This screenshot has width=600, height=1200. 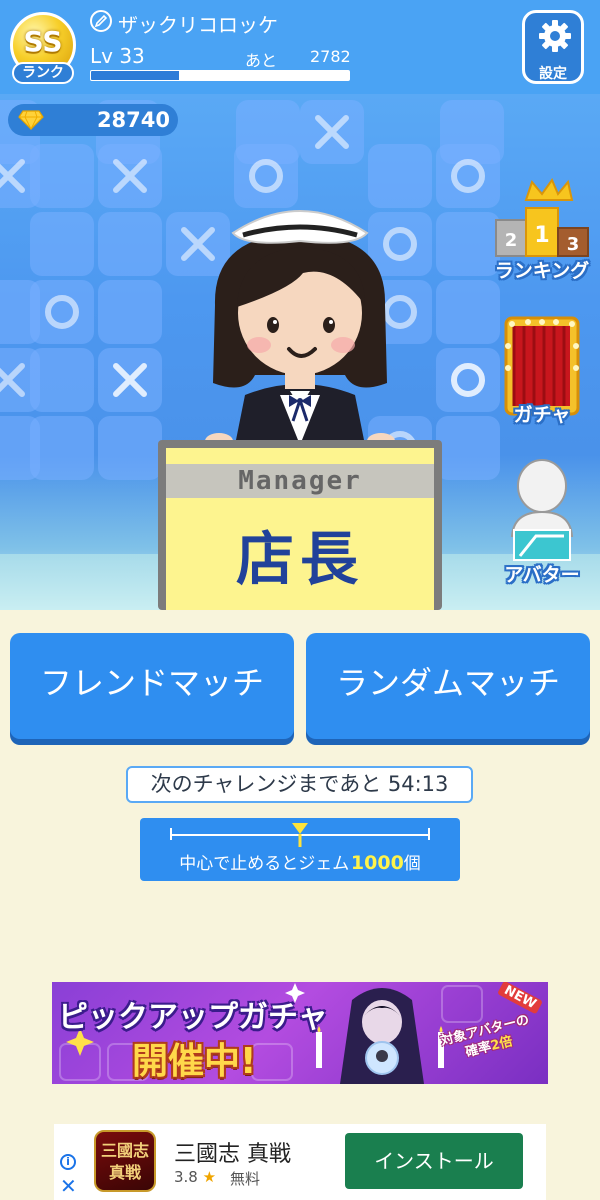 I want to click on ad-price: 無料, so click(x=245, y=1179).